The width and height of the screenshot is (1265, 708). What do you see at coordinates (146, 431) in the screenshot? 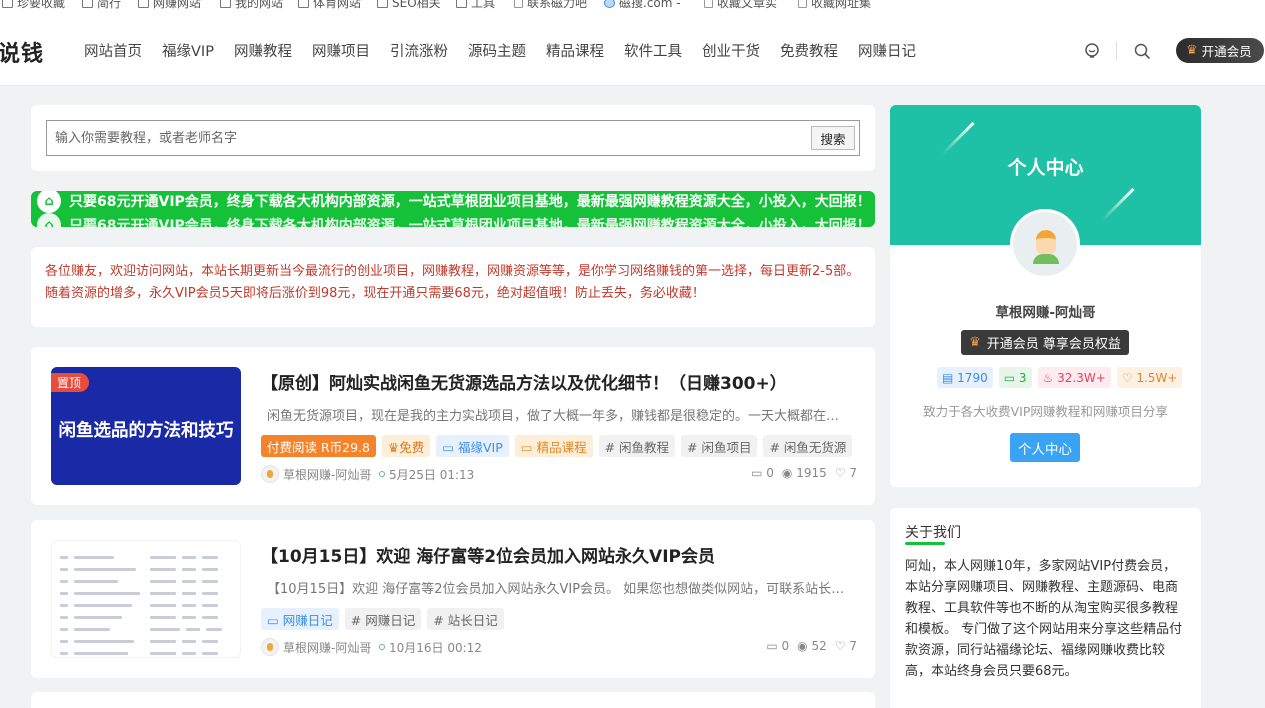
I see `thumbnail-text: 闲鱼选品的方法和技巧` at bounding box center [146, 431].